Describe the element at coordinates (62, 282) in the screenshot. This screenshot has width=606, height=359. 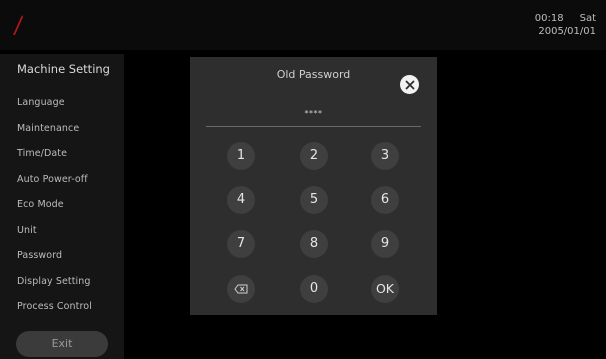
I see `sidebar-item-display-setting: Display Setting` at that location.